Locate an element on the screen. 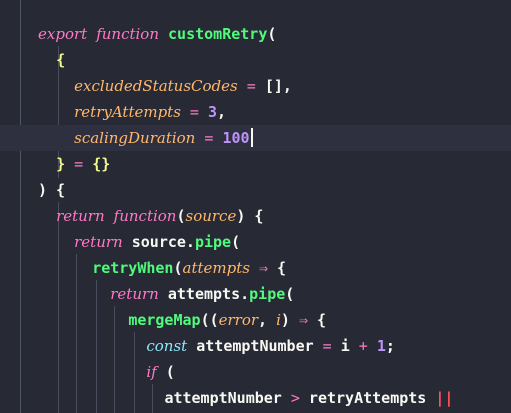 The height and width of the screenshot is (413, 511). code-token: scalingDuration is located at coordinates (135, 138).